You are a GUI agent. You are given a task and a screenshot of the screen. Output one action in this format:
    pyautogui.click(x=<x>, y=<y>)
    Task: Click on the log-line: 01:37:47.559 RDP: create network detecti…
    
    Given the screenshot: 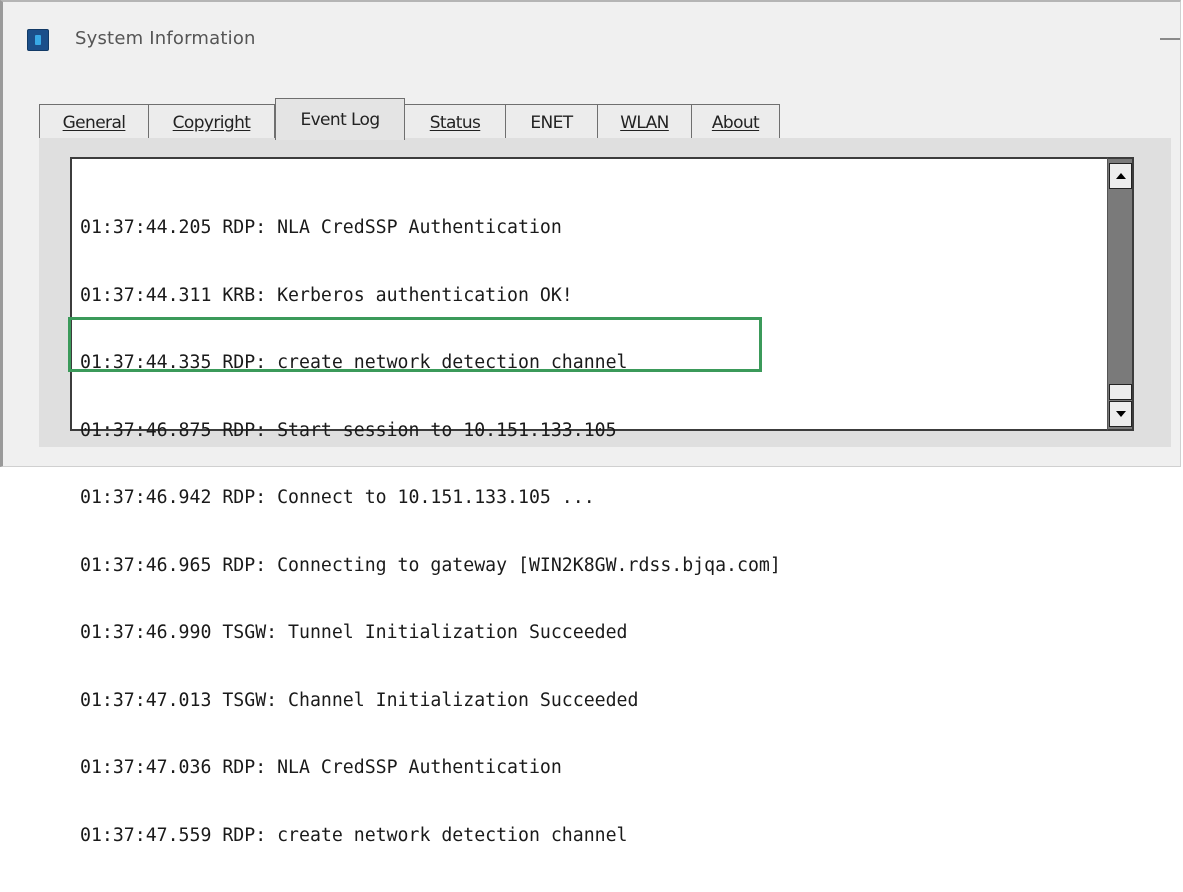 What is the action you would take?
    pyautogui.click(x=354, y=835)
    